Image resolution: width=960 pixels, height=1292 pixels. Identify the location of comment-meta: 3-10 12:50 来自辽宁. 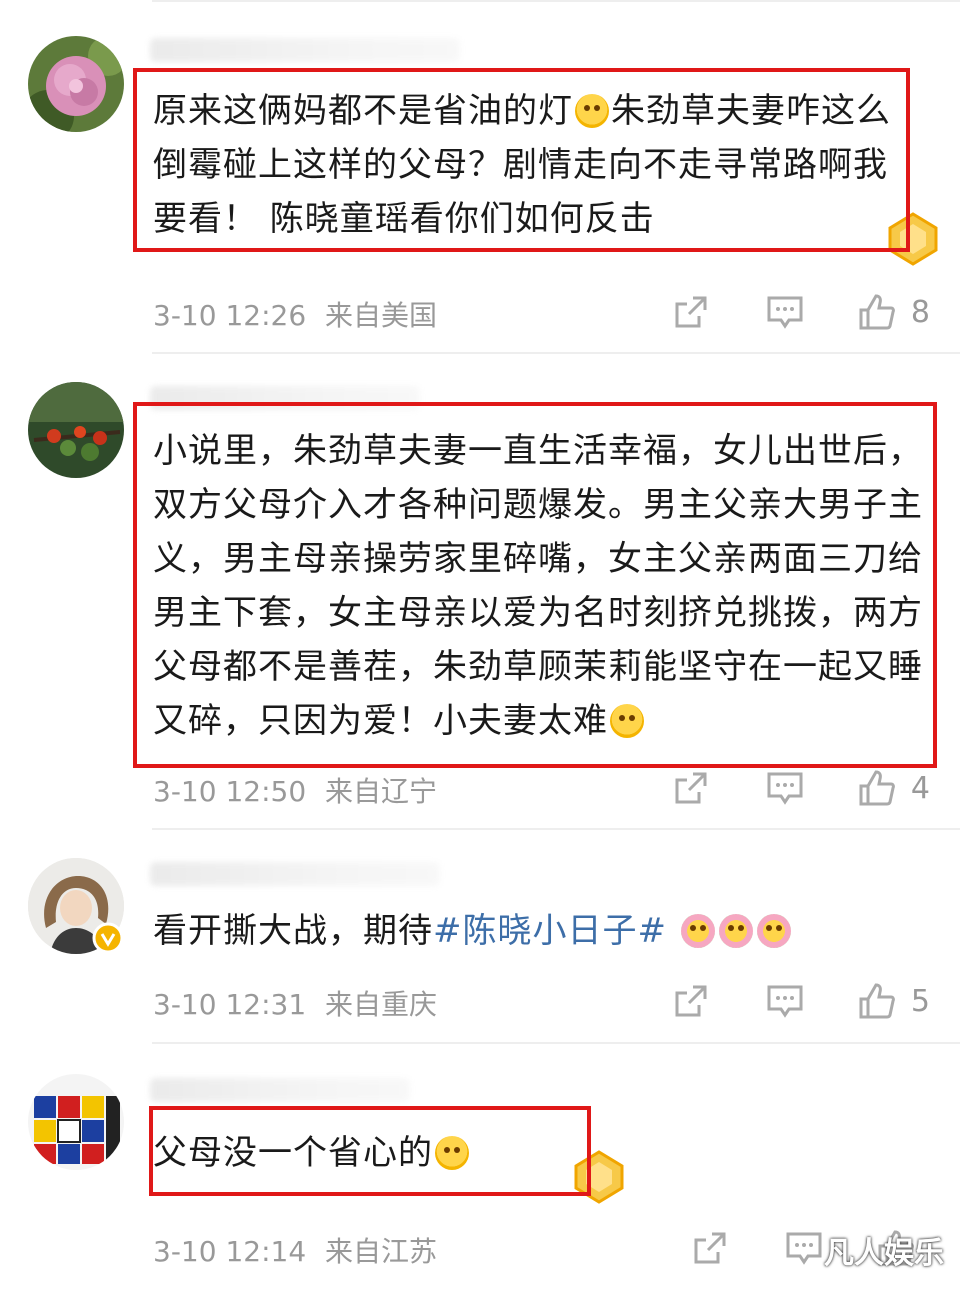
(295, 790).